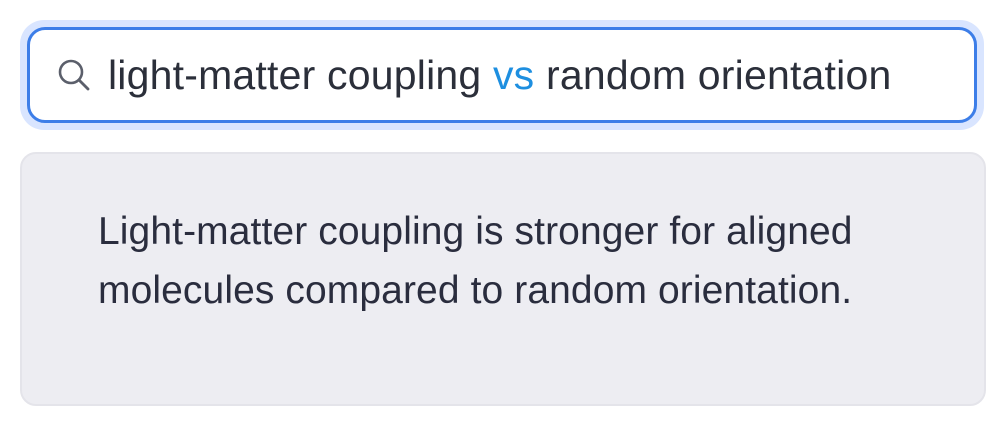  Describe the element at coordinates (713, 74) in the screenshot. I see `query-text-after: random orientation` at that location.